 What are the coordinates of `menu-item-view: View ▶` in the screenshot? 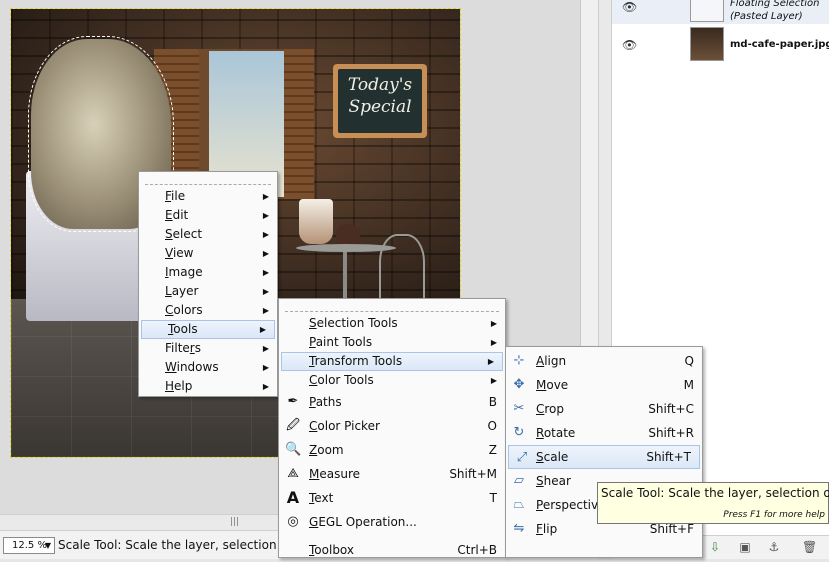 It's located at (208, 253).